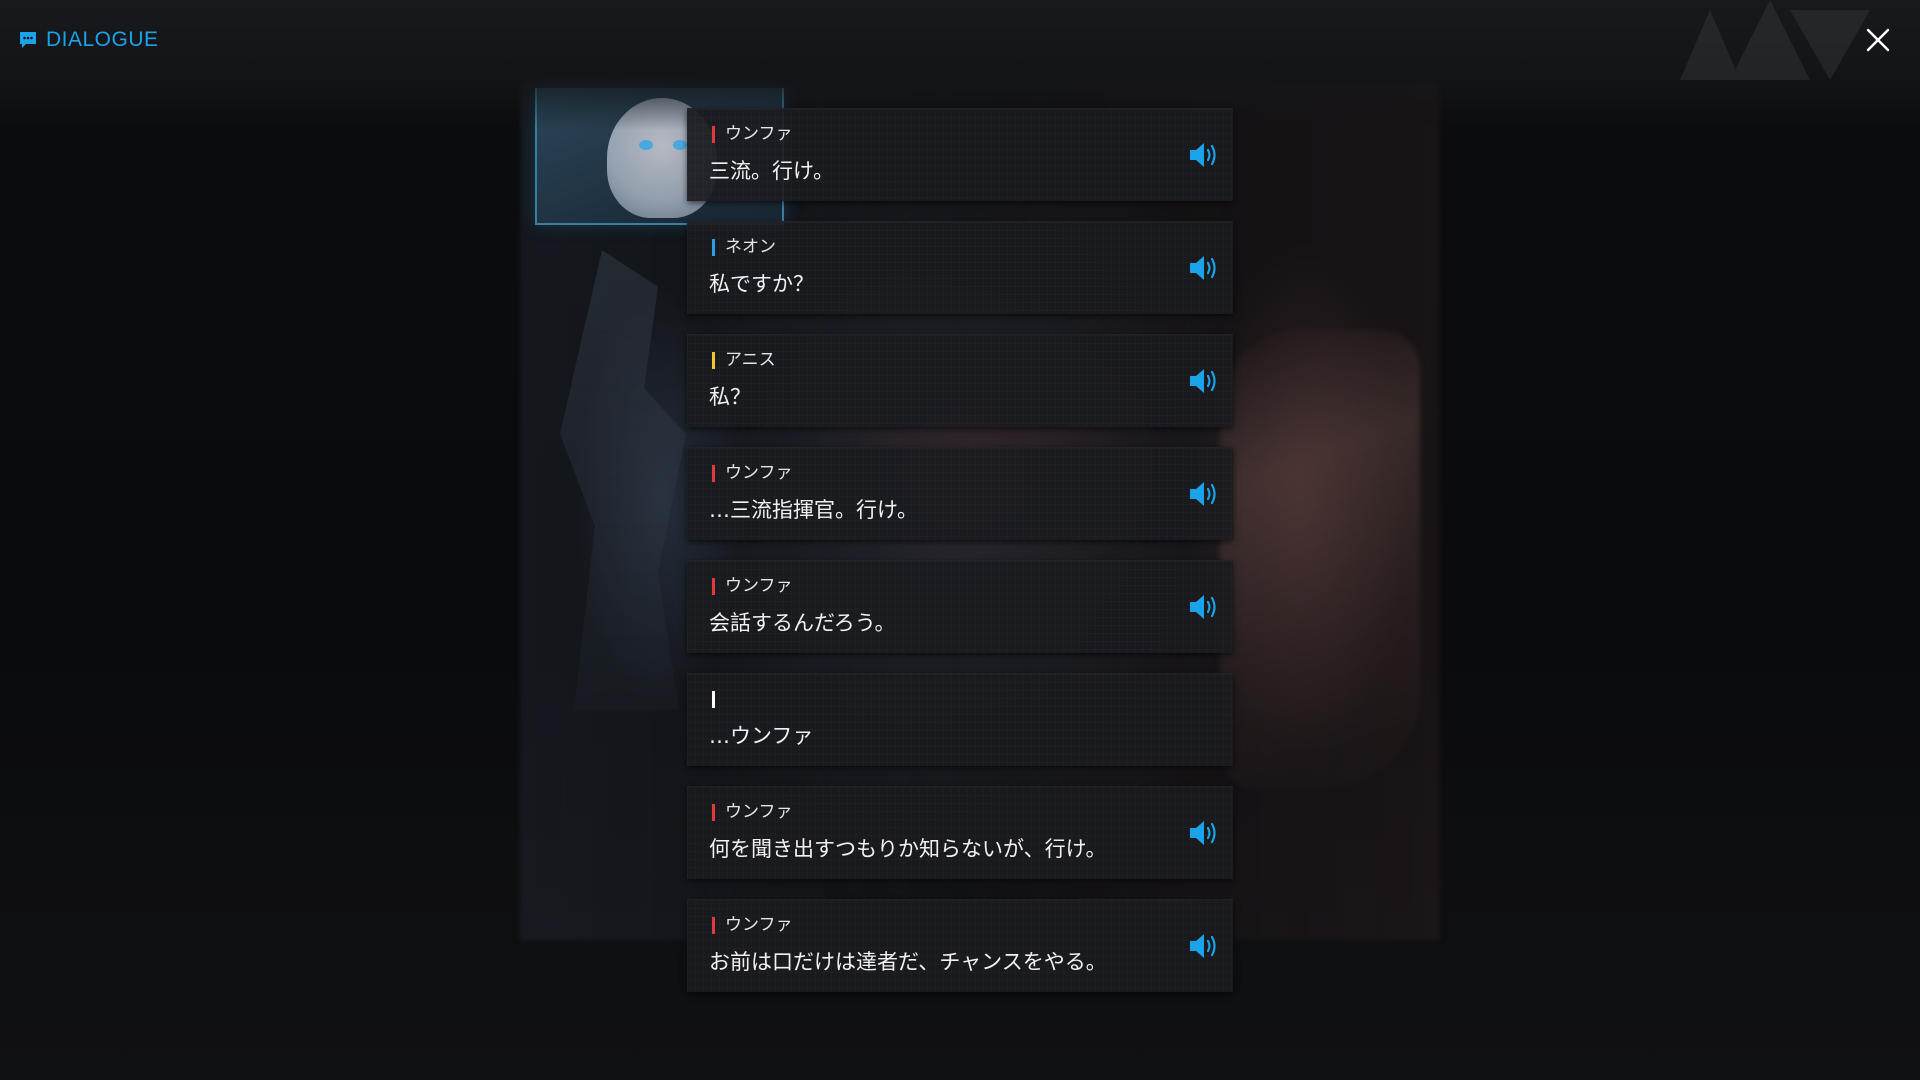  What do you see at coordinates (960, 267) in the screenshot?
I see `dialogue-entry: ネオン私ですか？` at bounding box center [960, 267].